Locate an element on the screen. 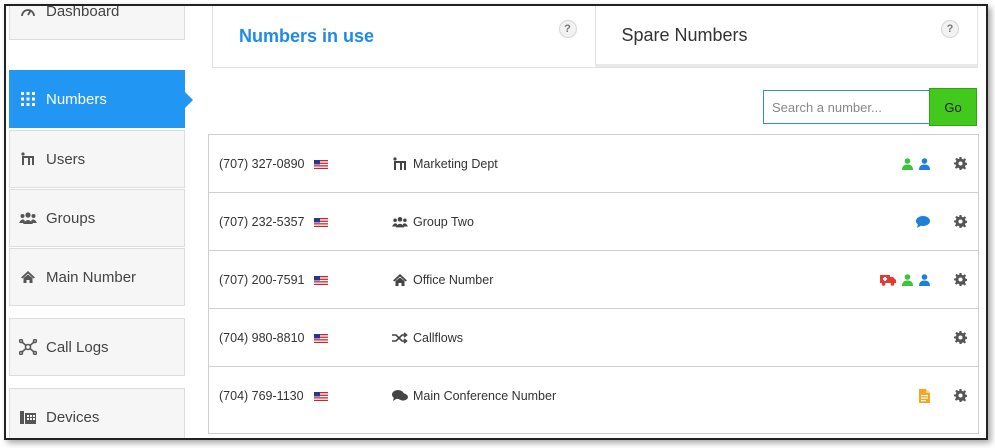 The width and height of the screenshot is (995, 448). owner-cell: Main Conference Number is located at coordinates (474, 396).